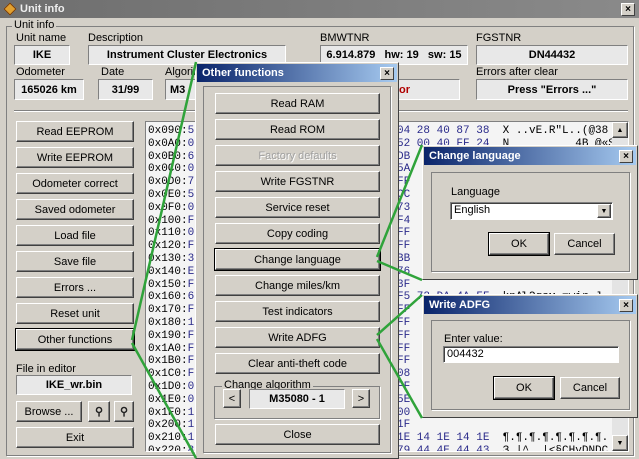 The image size is (639, 459). What do you see at coordinates (75, 313) in the screenshot?
I see `reset-unit-button: Reset unit` at bounding box center [75, 313].